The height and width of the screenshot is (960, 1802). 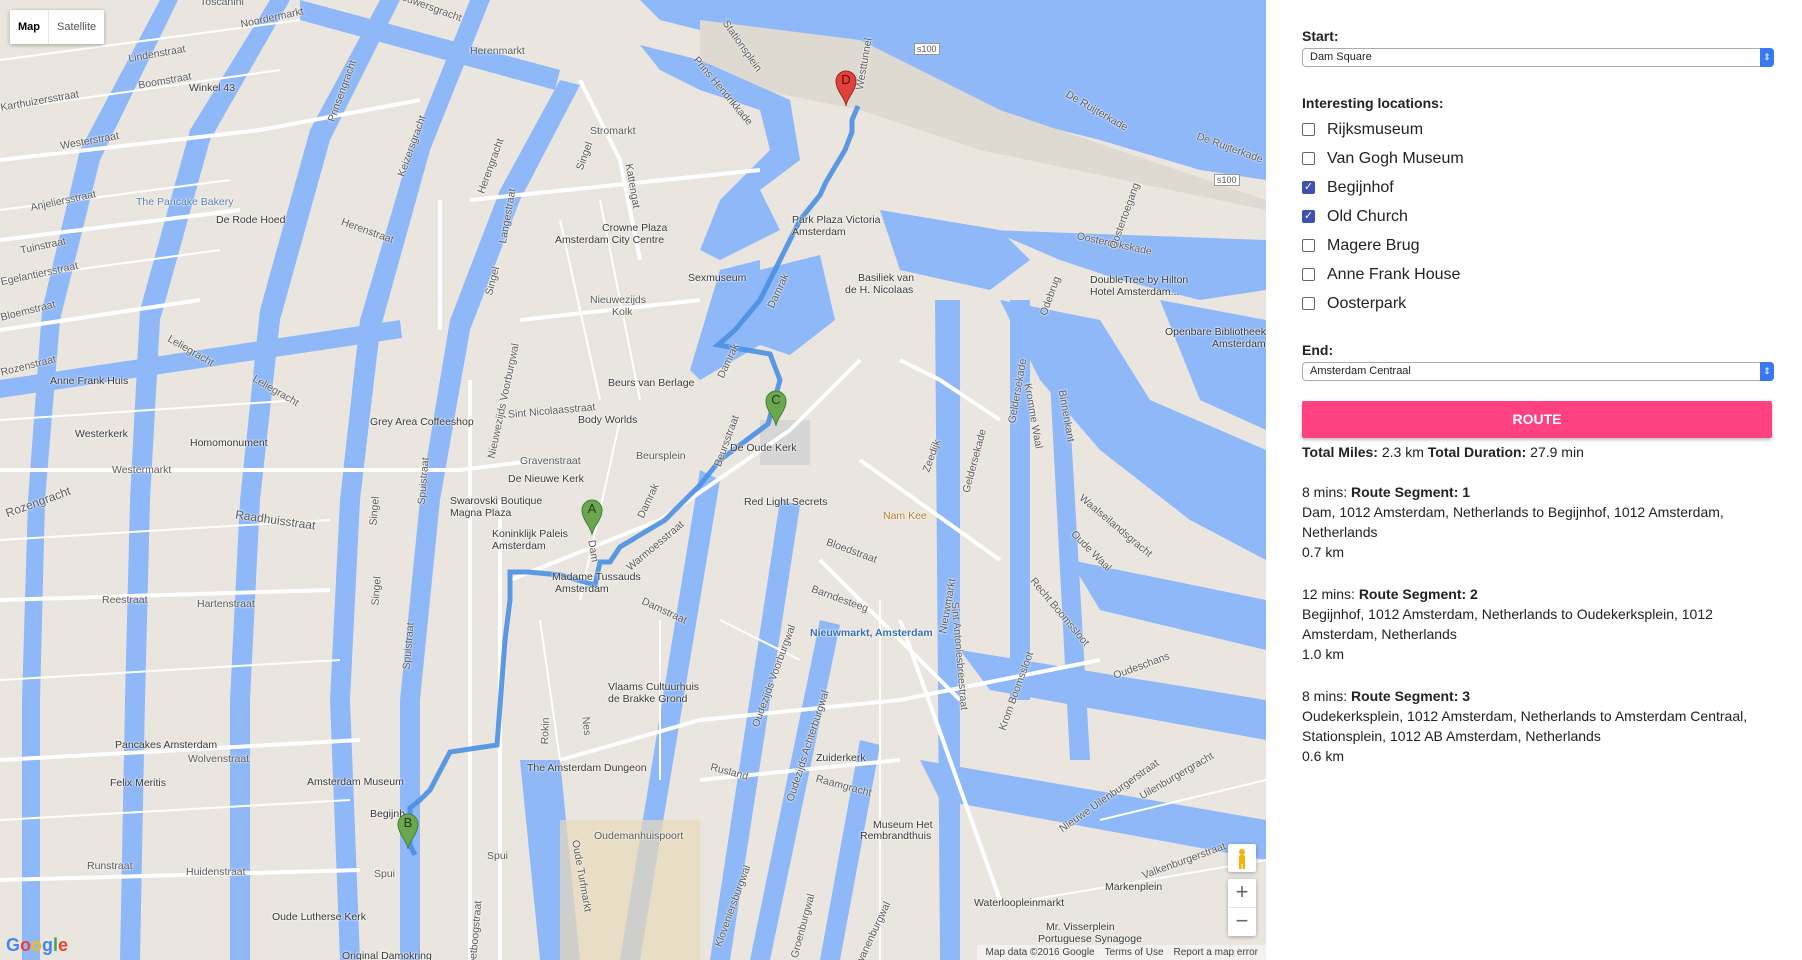 I want to click on poi-label: Amsterdam City Centre, so click(x=610, y=240).